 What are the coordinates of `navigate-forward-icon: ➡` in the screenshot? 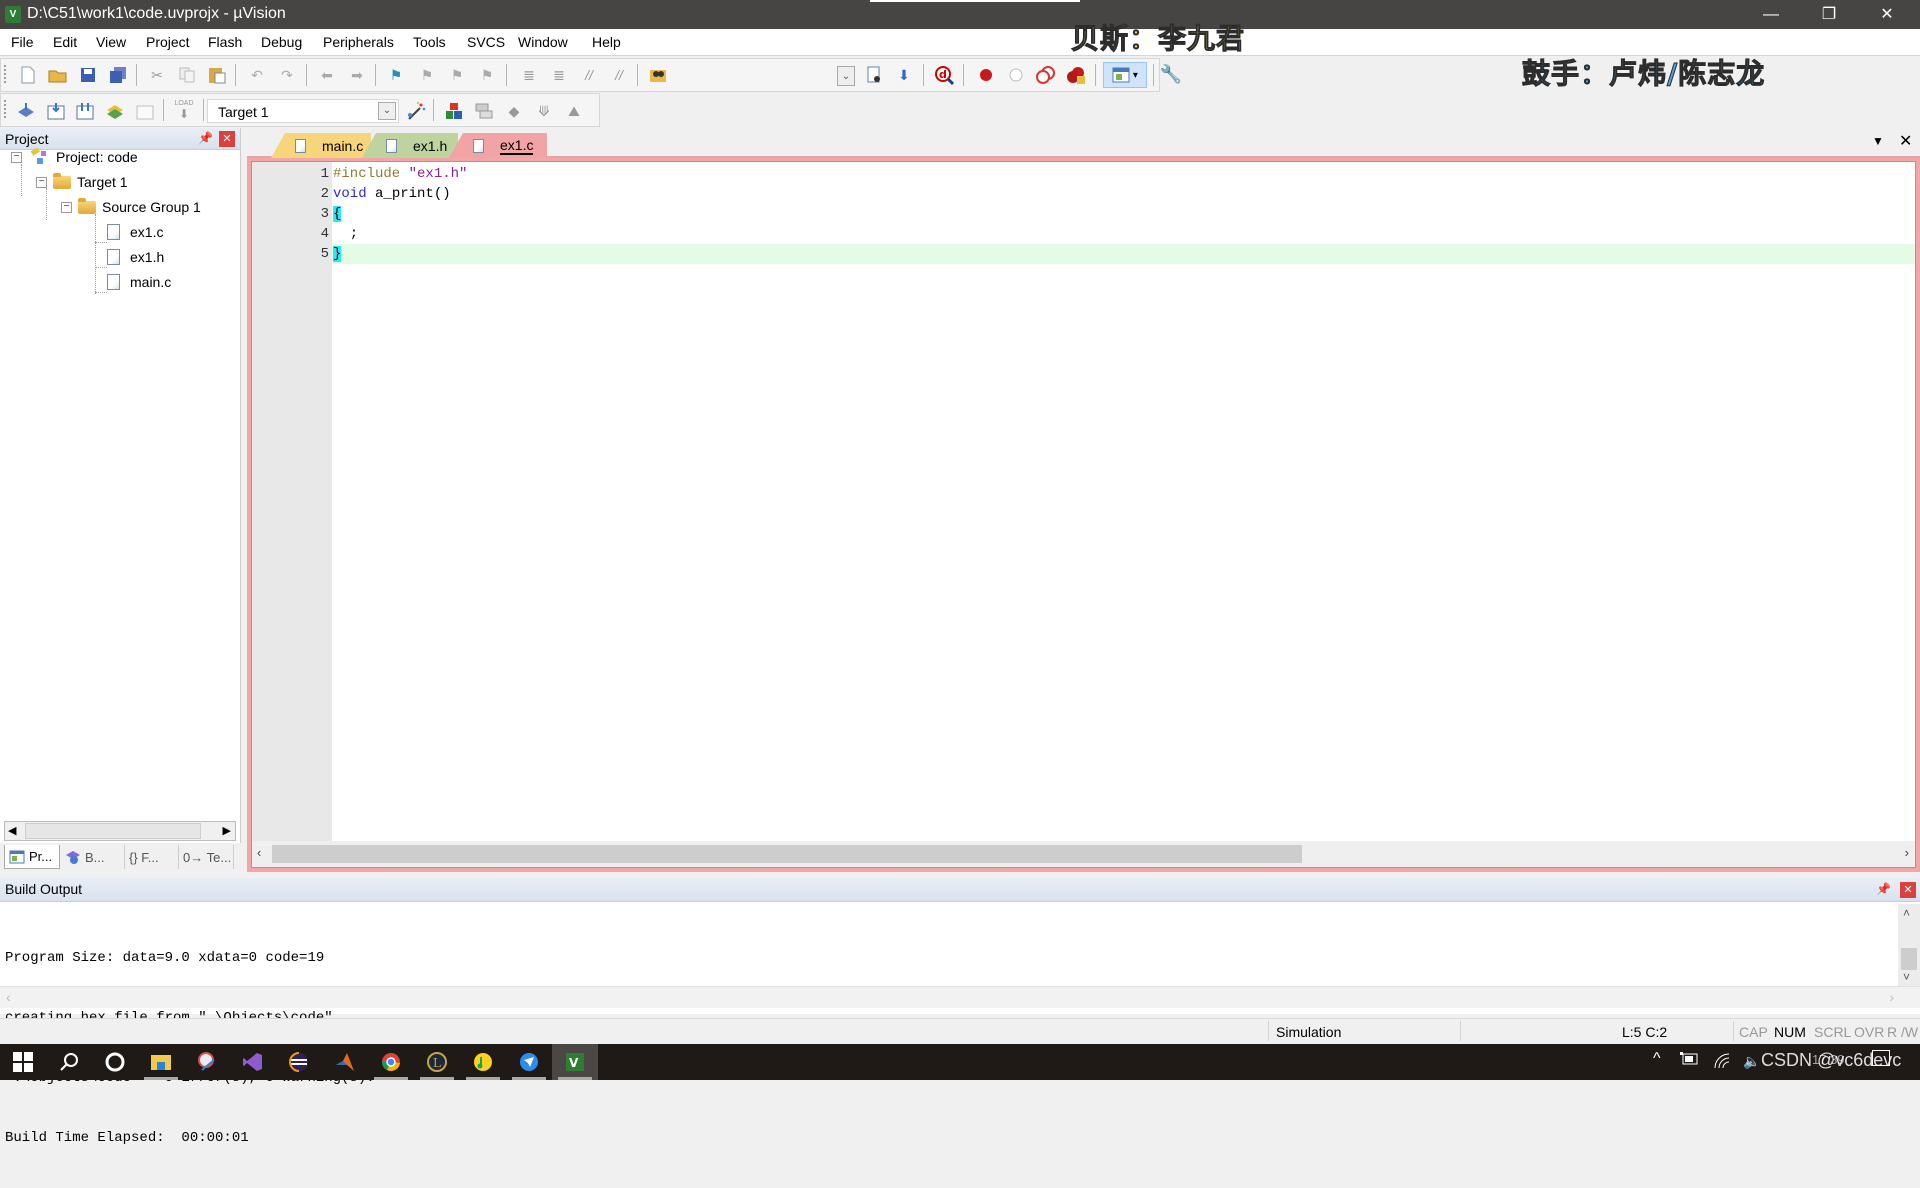 It's located at (357, 75).